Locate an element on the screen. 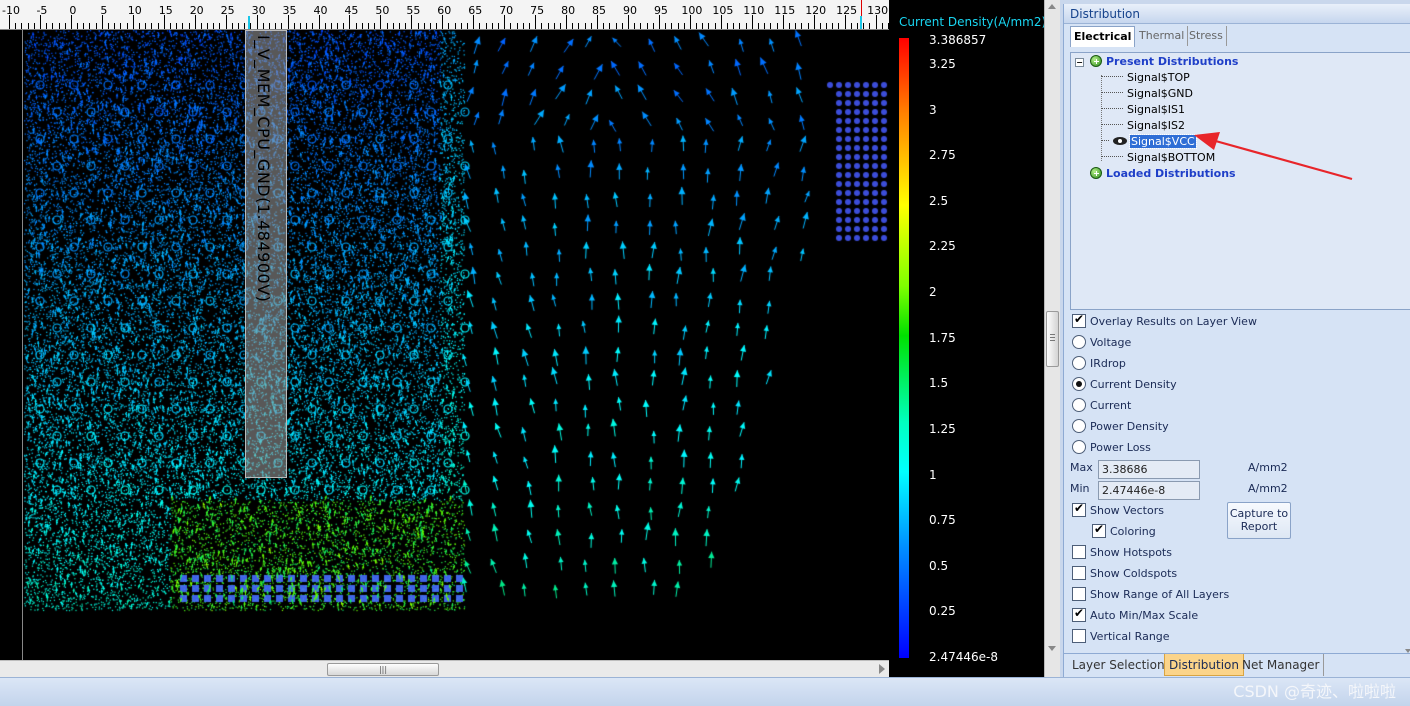 Image resolution: width=1410 pixels, height=706 pixels. auto-min-max-checkbox: Auto Min/Max Scale is located at coordinates (1135, 616).